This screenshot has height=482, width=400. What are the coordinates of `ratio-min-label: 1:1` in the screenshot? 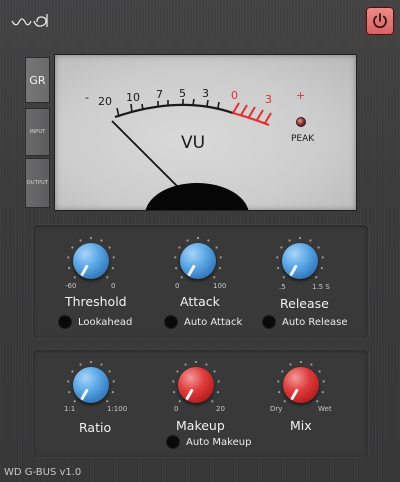 It's located at (70, 409).